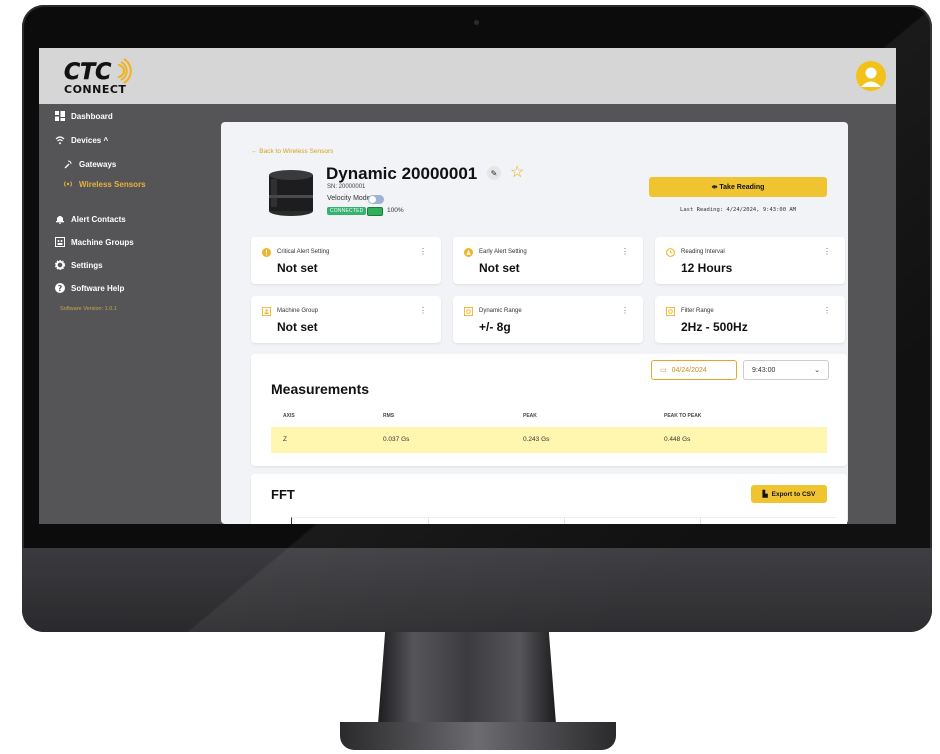  I want to click on column-header-peak-to-peak: PEAK TO PEAK, so click(683, 416).